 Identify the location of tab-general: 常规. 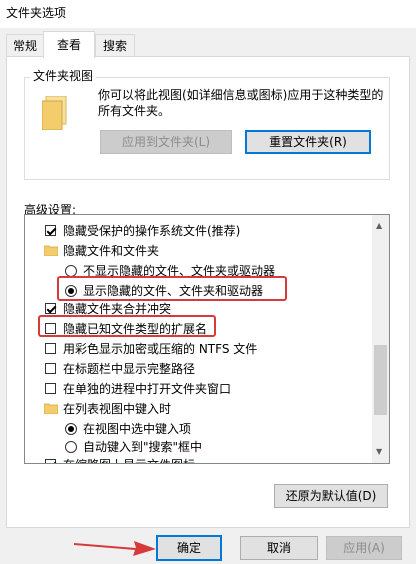
(25, 46).